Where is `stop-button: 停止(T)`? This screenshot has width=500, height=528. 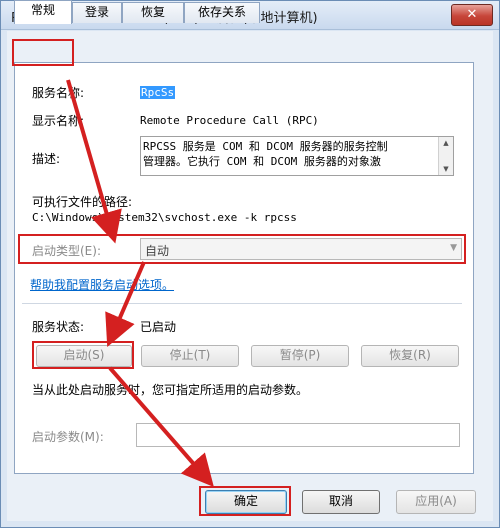 stop-button: 停止(T) is located at coordinates (190, 356).